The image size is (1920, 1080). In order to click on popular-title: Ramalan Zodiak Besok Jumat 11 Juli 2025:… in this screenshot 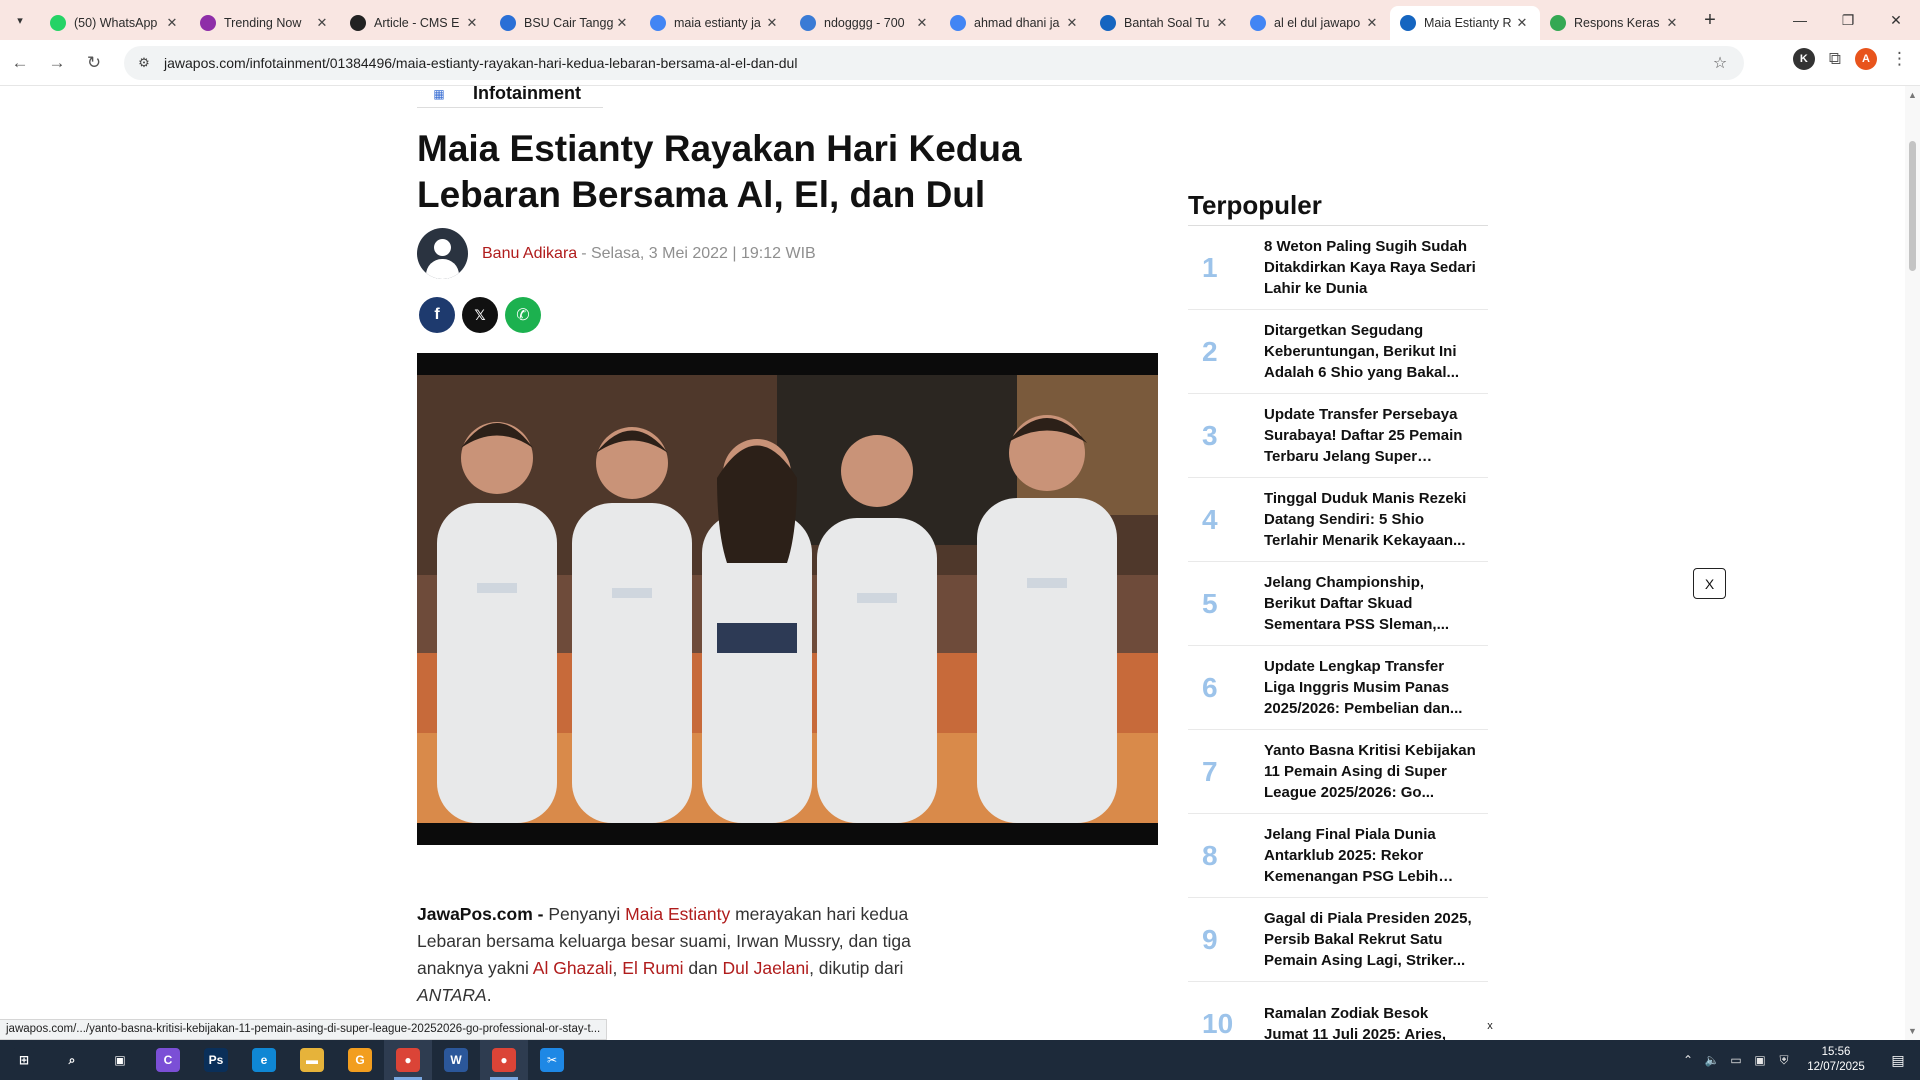, I will do `click(1376, 1022)`.